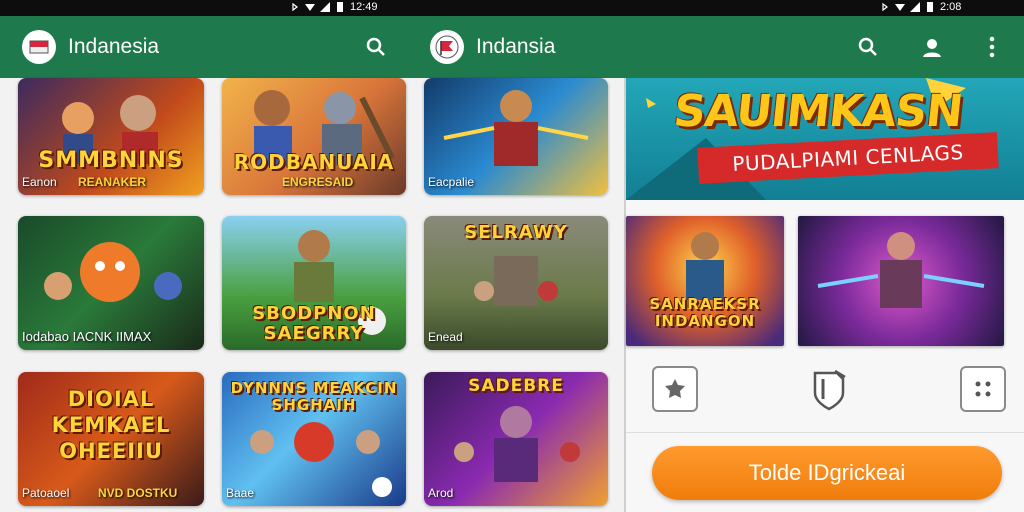  What do you see at coordinates (705, 312) in the screenshot?
I see `card-title: SANRAEKSR INDANGON` at bounding box center [705, 312].